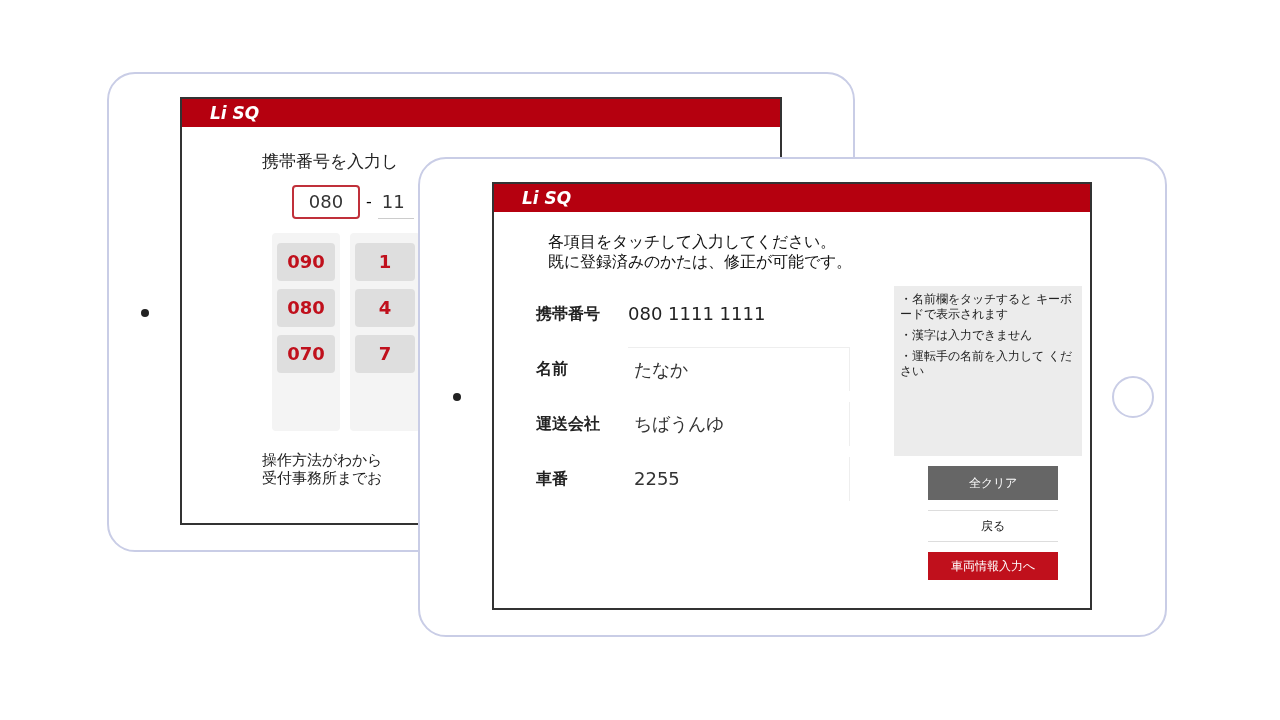  I want to click on home-button, so click(1133, 397).